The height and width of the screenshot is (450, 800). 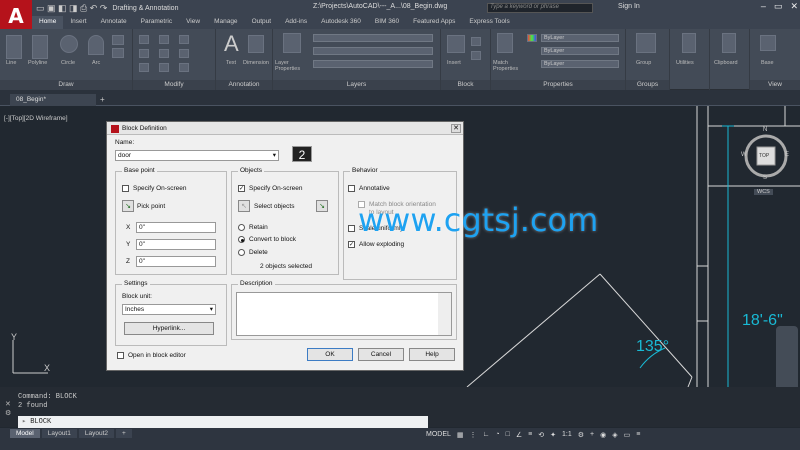 What do you see at coordinates (16, 16) in the screenshot?
I see `autocad-logo-icon: A` at bounding box center [16, 16].